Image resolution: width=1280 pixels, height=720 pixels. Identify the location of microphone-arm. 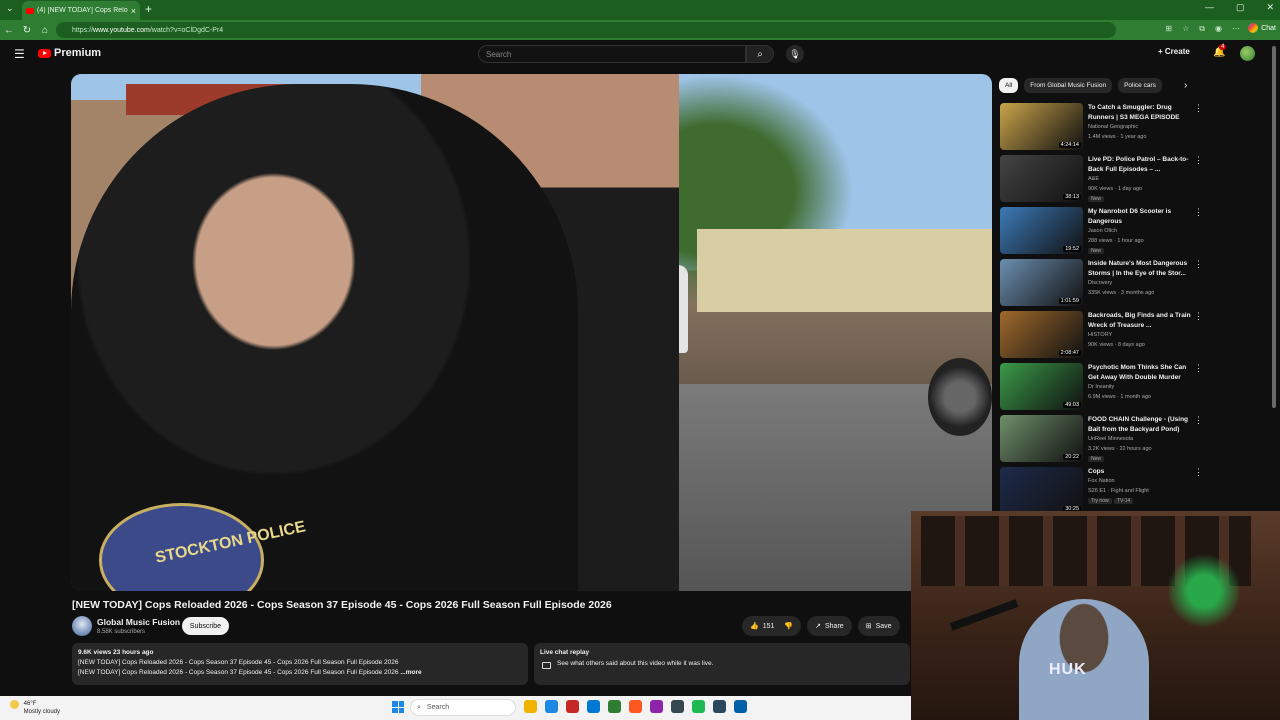
(984, 615).